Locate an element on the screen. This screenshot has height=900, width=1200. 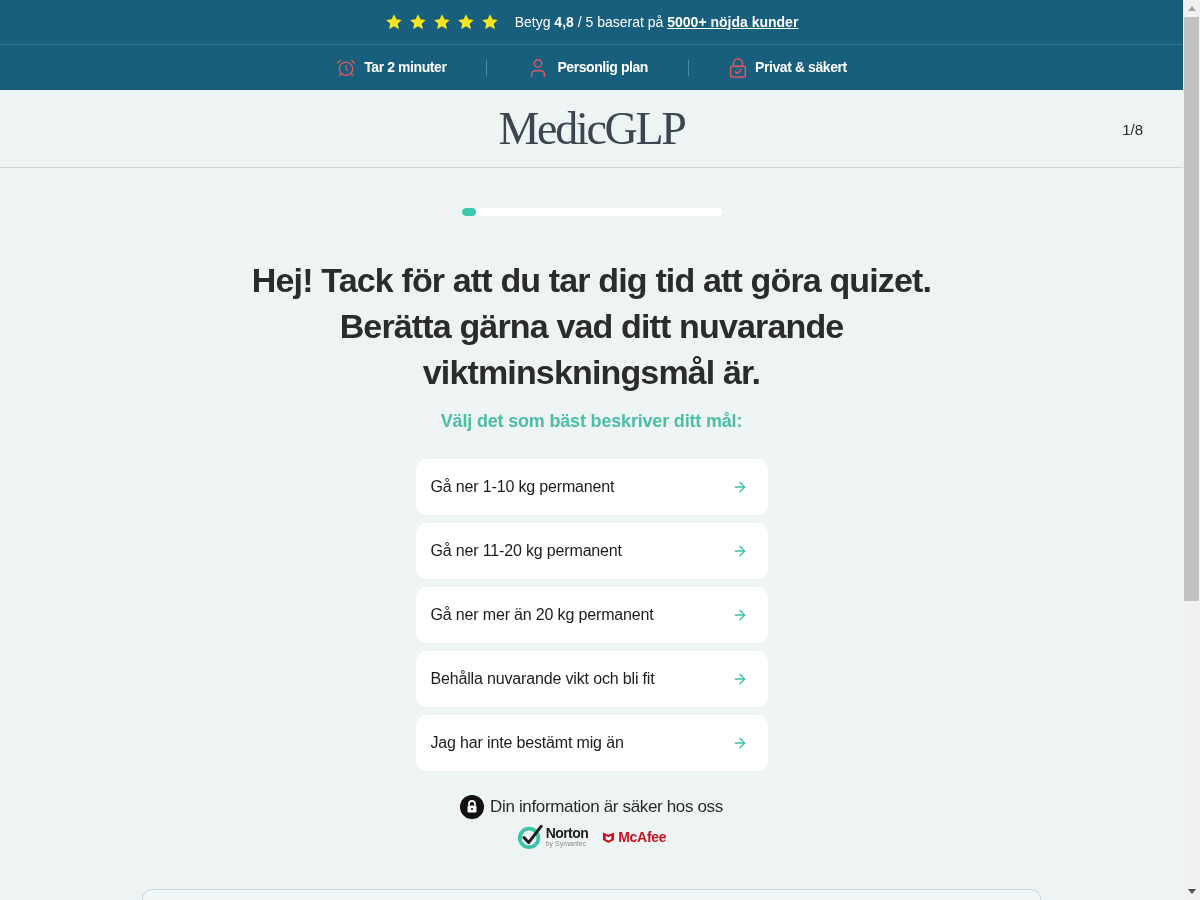
security-note: Din information är säker hos oss is located at coordinates (606, 807).